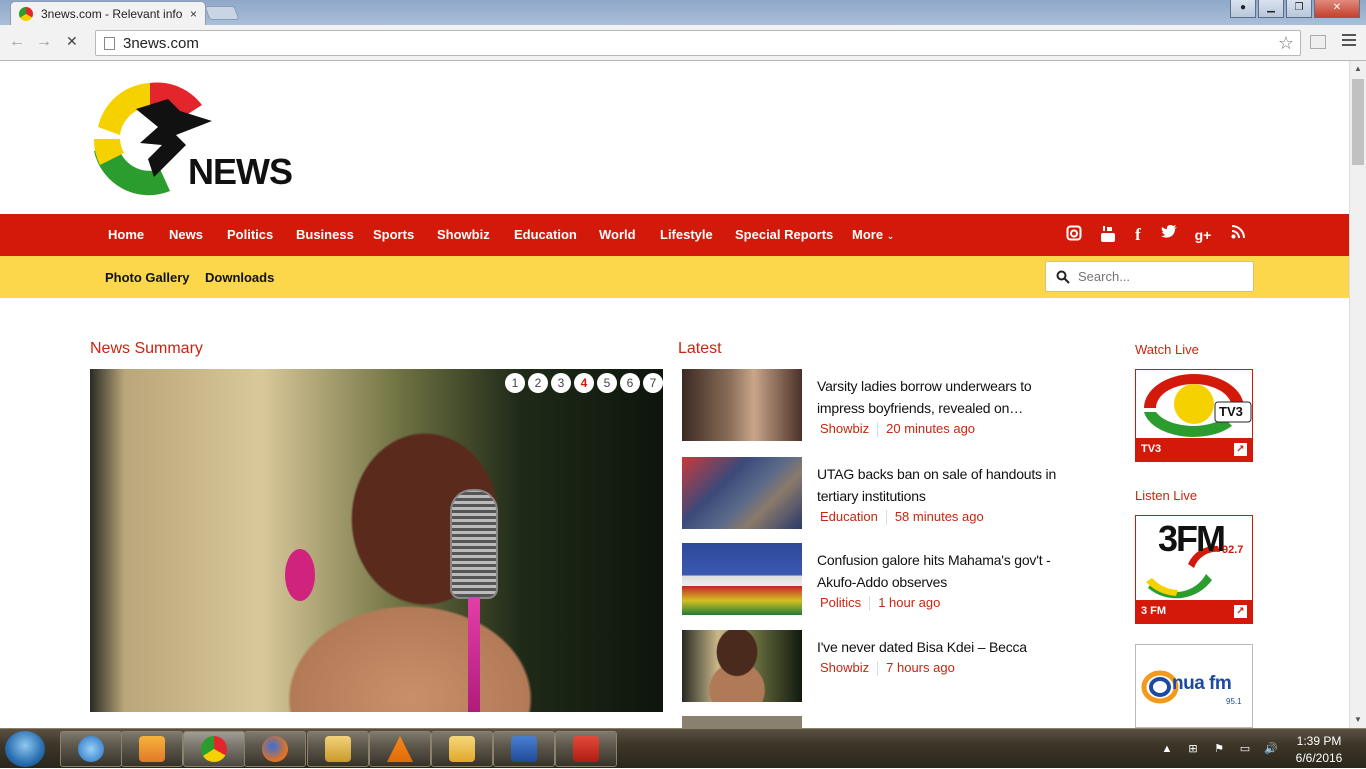 The height and width of the screenshot is (769, 1366). Describe the element at coordinates (1231, 411) in the screenshot. I see `tv3-logo-text: TV3` at that location.